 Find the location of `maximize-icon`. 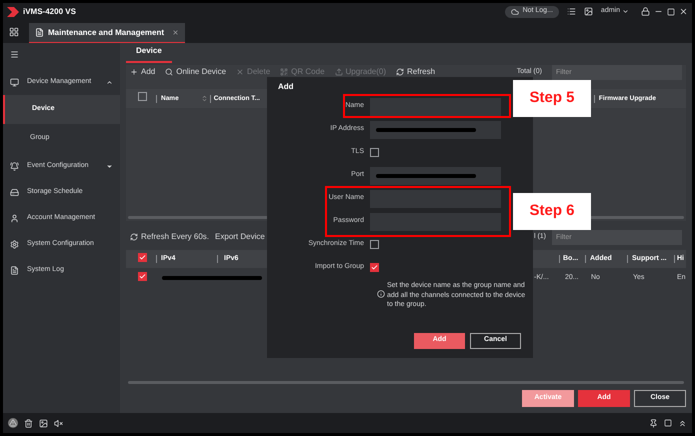

maximize-icon is located at coordinates (671, 12).